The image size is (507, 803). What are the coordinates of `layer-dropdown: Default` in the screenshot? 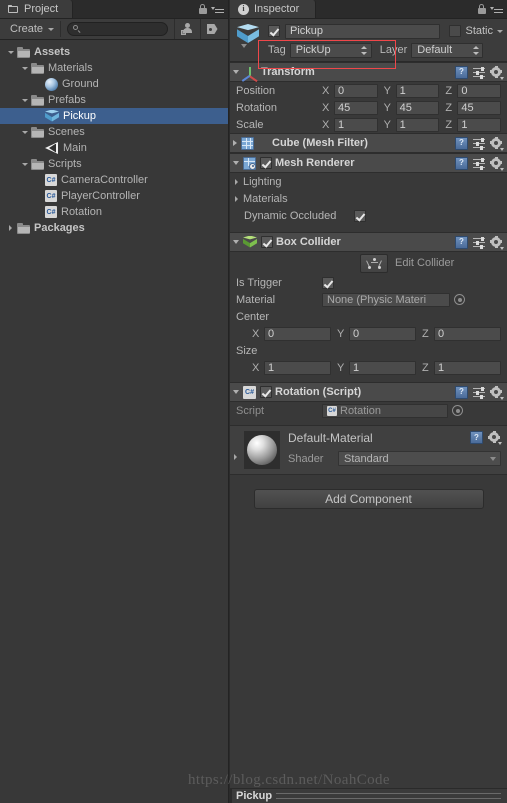 It's located at (447, 50).